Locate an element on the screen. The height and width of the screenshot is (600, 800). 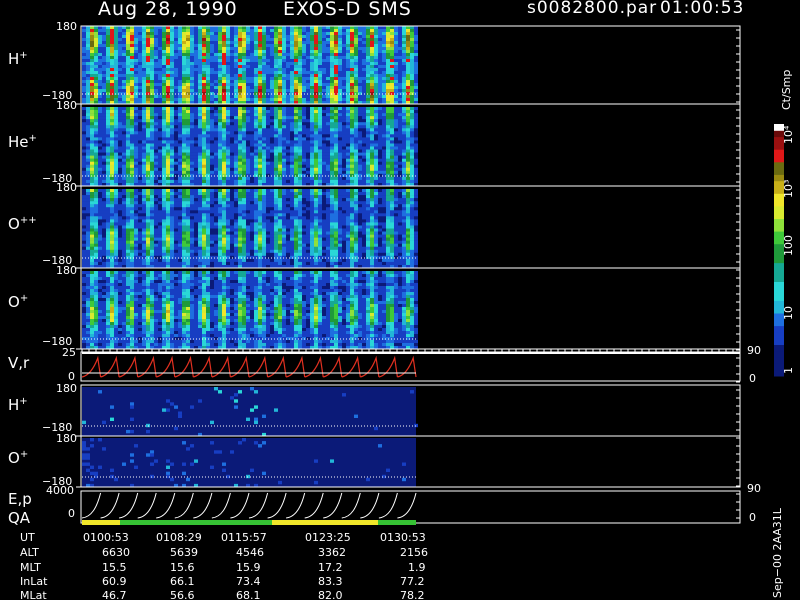
tick-p-bottom: 0 is located at coordinates (752, 517).